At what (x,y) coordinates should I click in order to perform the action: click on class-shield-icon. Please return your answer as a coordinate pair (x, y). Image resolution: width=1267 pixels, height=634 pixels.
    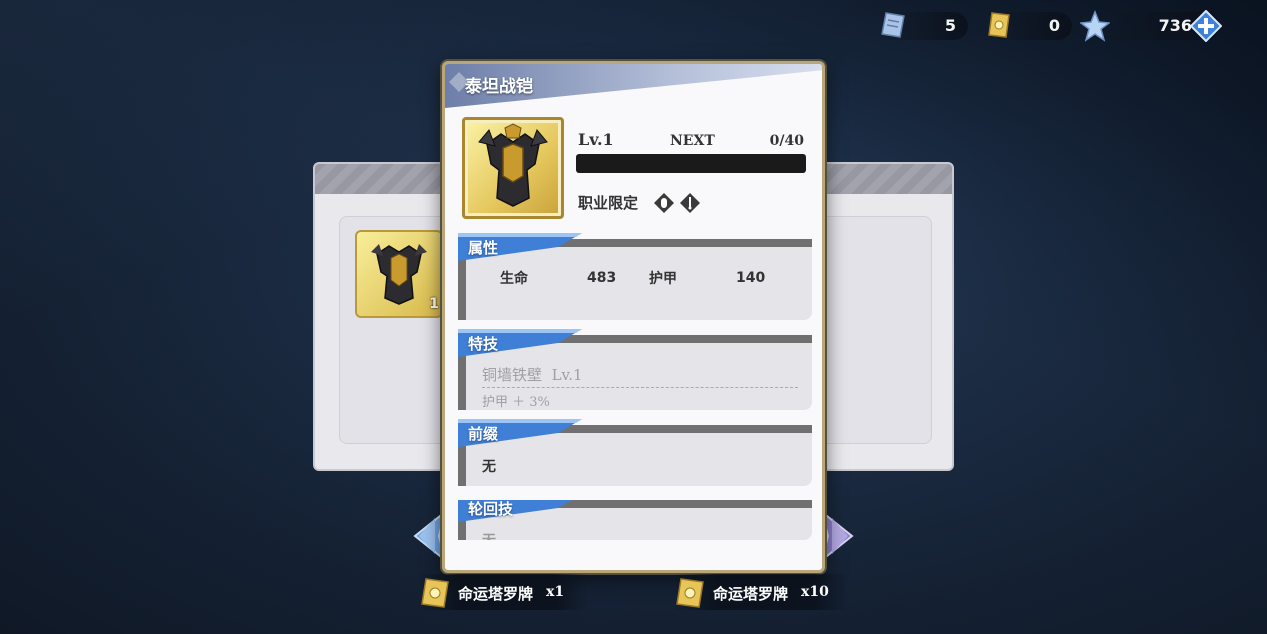
    Looking at the image, I should click on (664, 203).